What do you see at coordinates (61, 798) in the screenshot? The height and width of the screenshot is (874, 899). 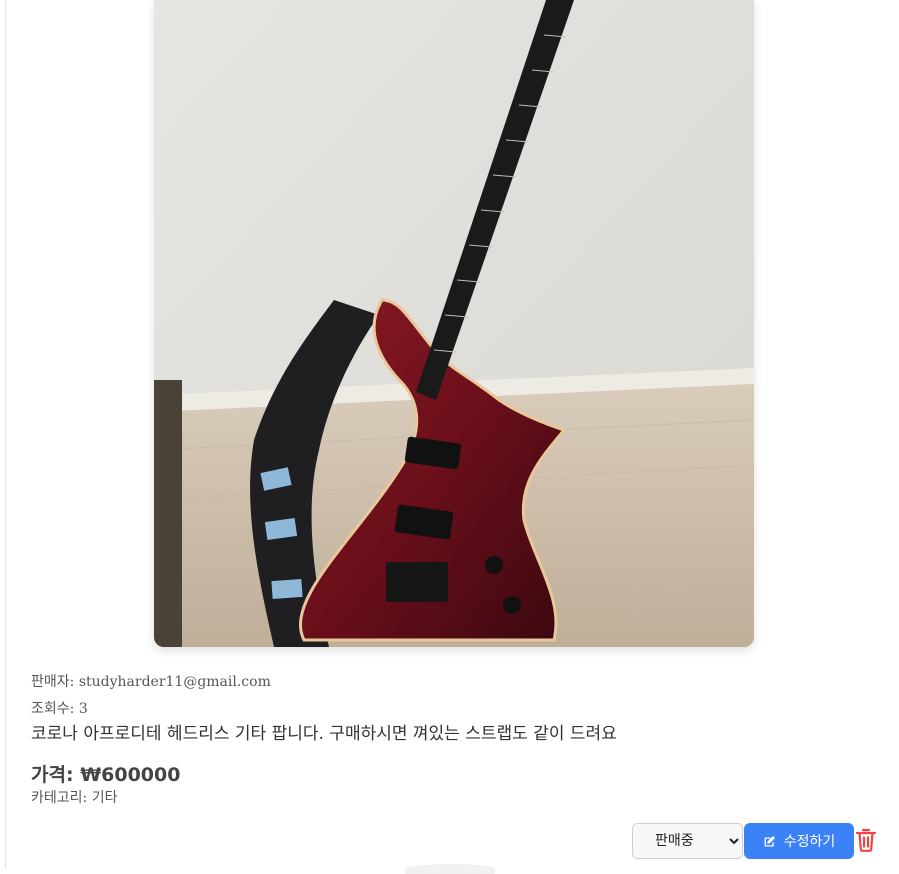 I see `category-label: 카테고리:` at bounding box center [61, 798].